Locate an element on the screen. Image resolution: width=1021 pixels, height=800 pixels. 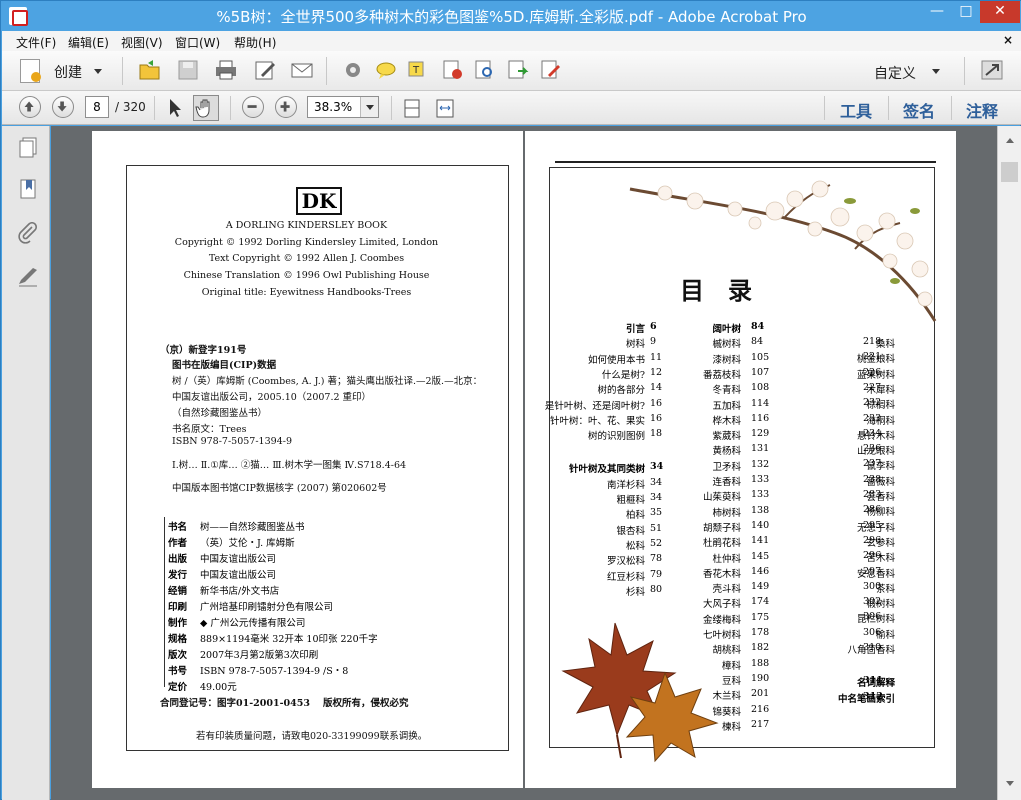
toc-entry-name: 如何使用本书 is located at coordinates (616, 360).